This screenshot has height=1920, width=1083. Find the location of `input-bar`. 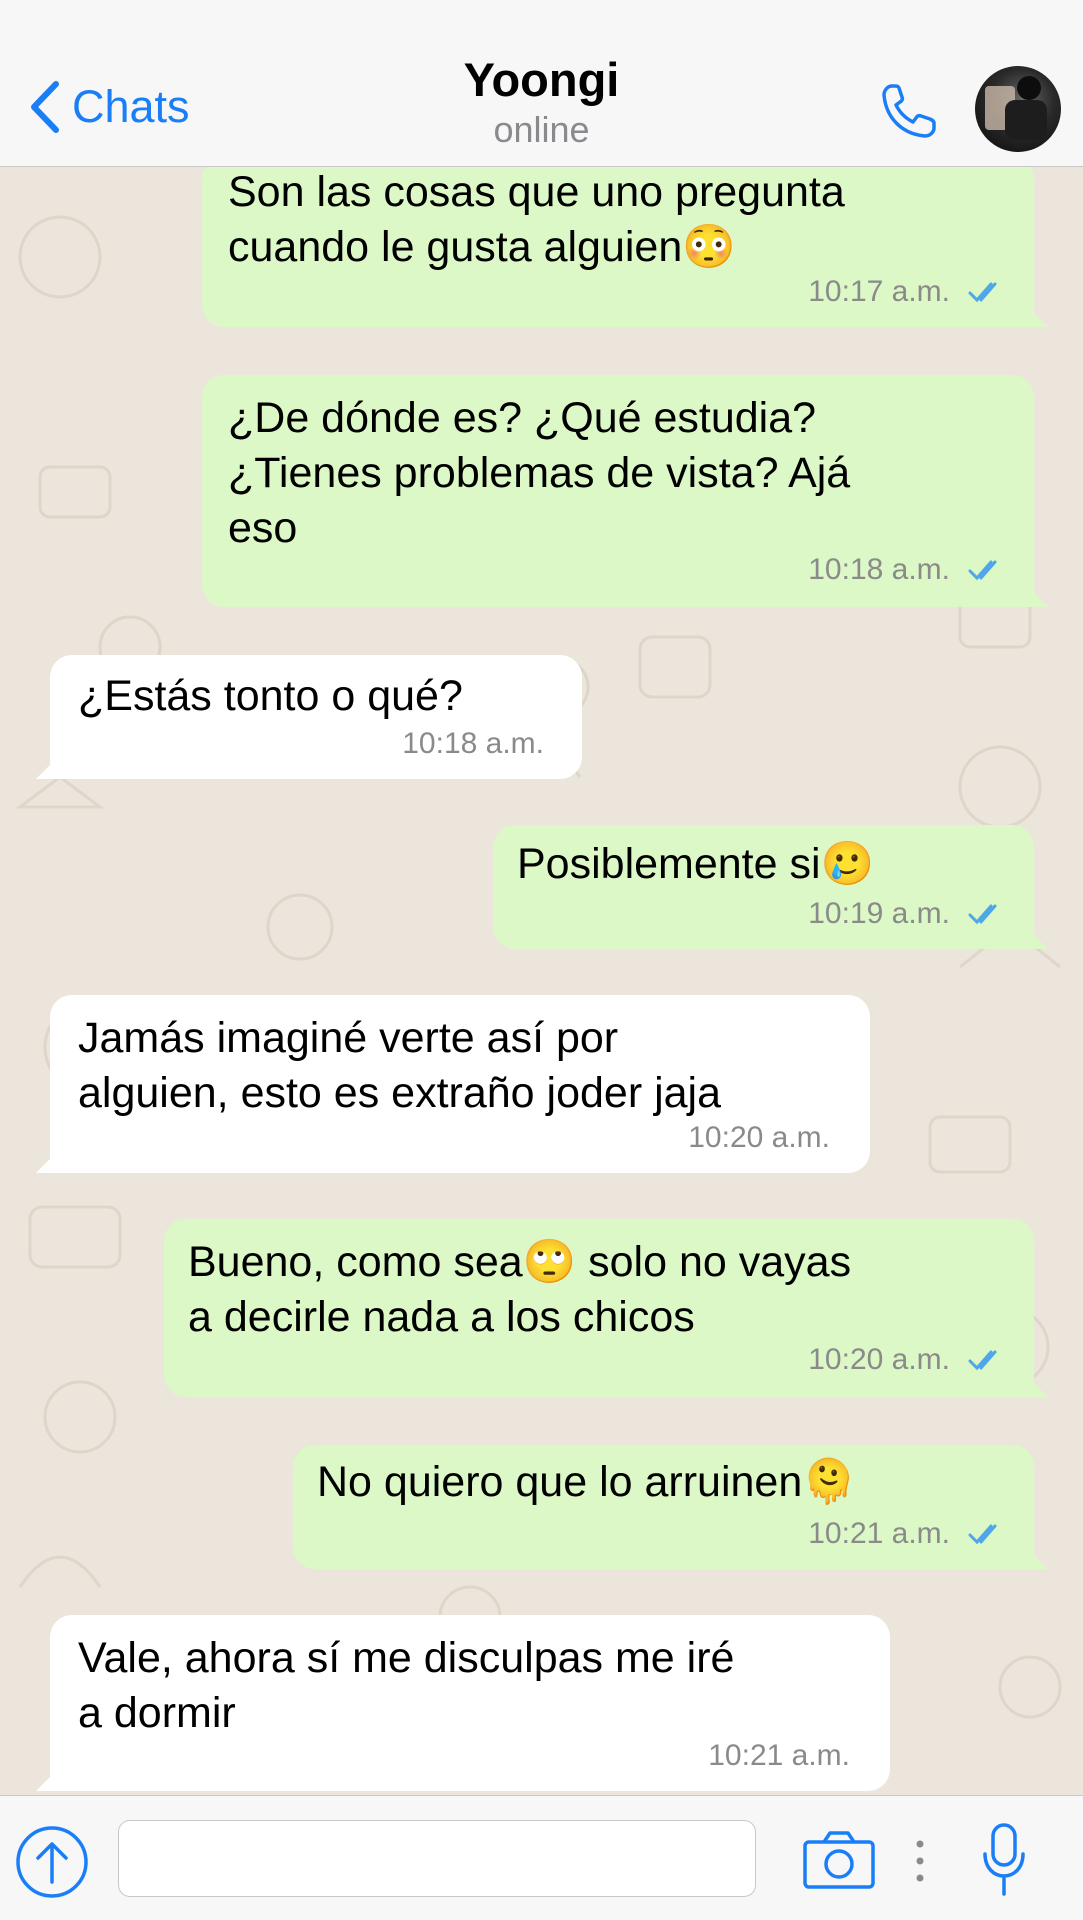

input-bar is located at coordinates (541, 1857).